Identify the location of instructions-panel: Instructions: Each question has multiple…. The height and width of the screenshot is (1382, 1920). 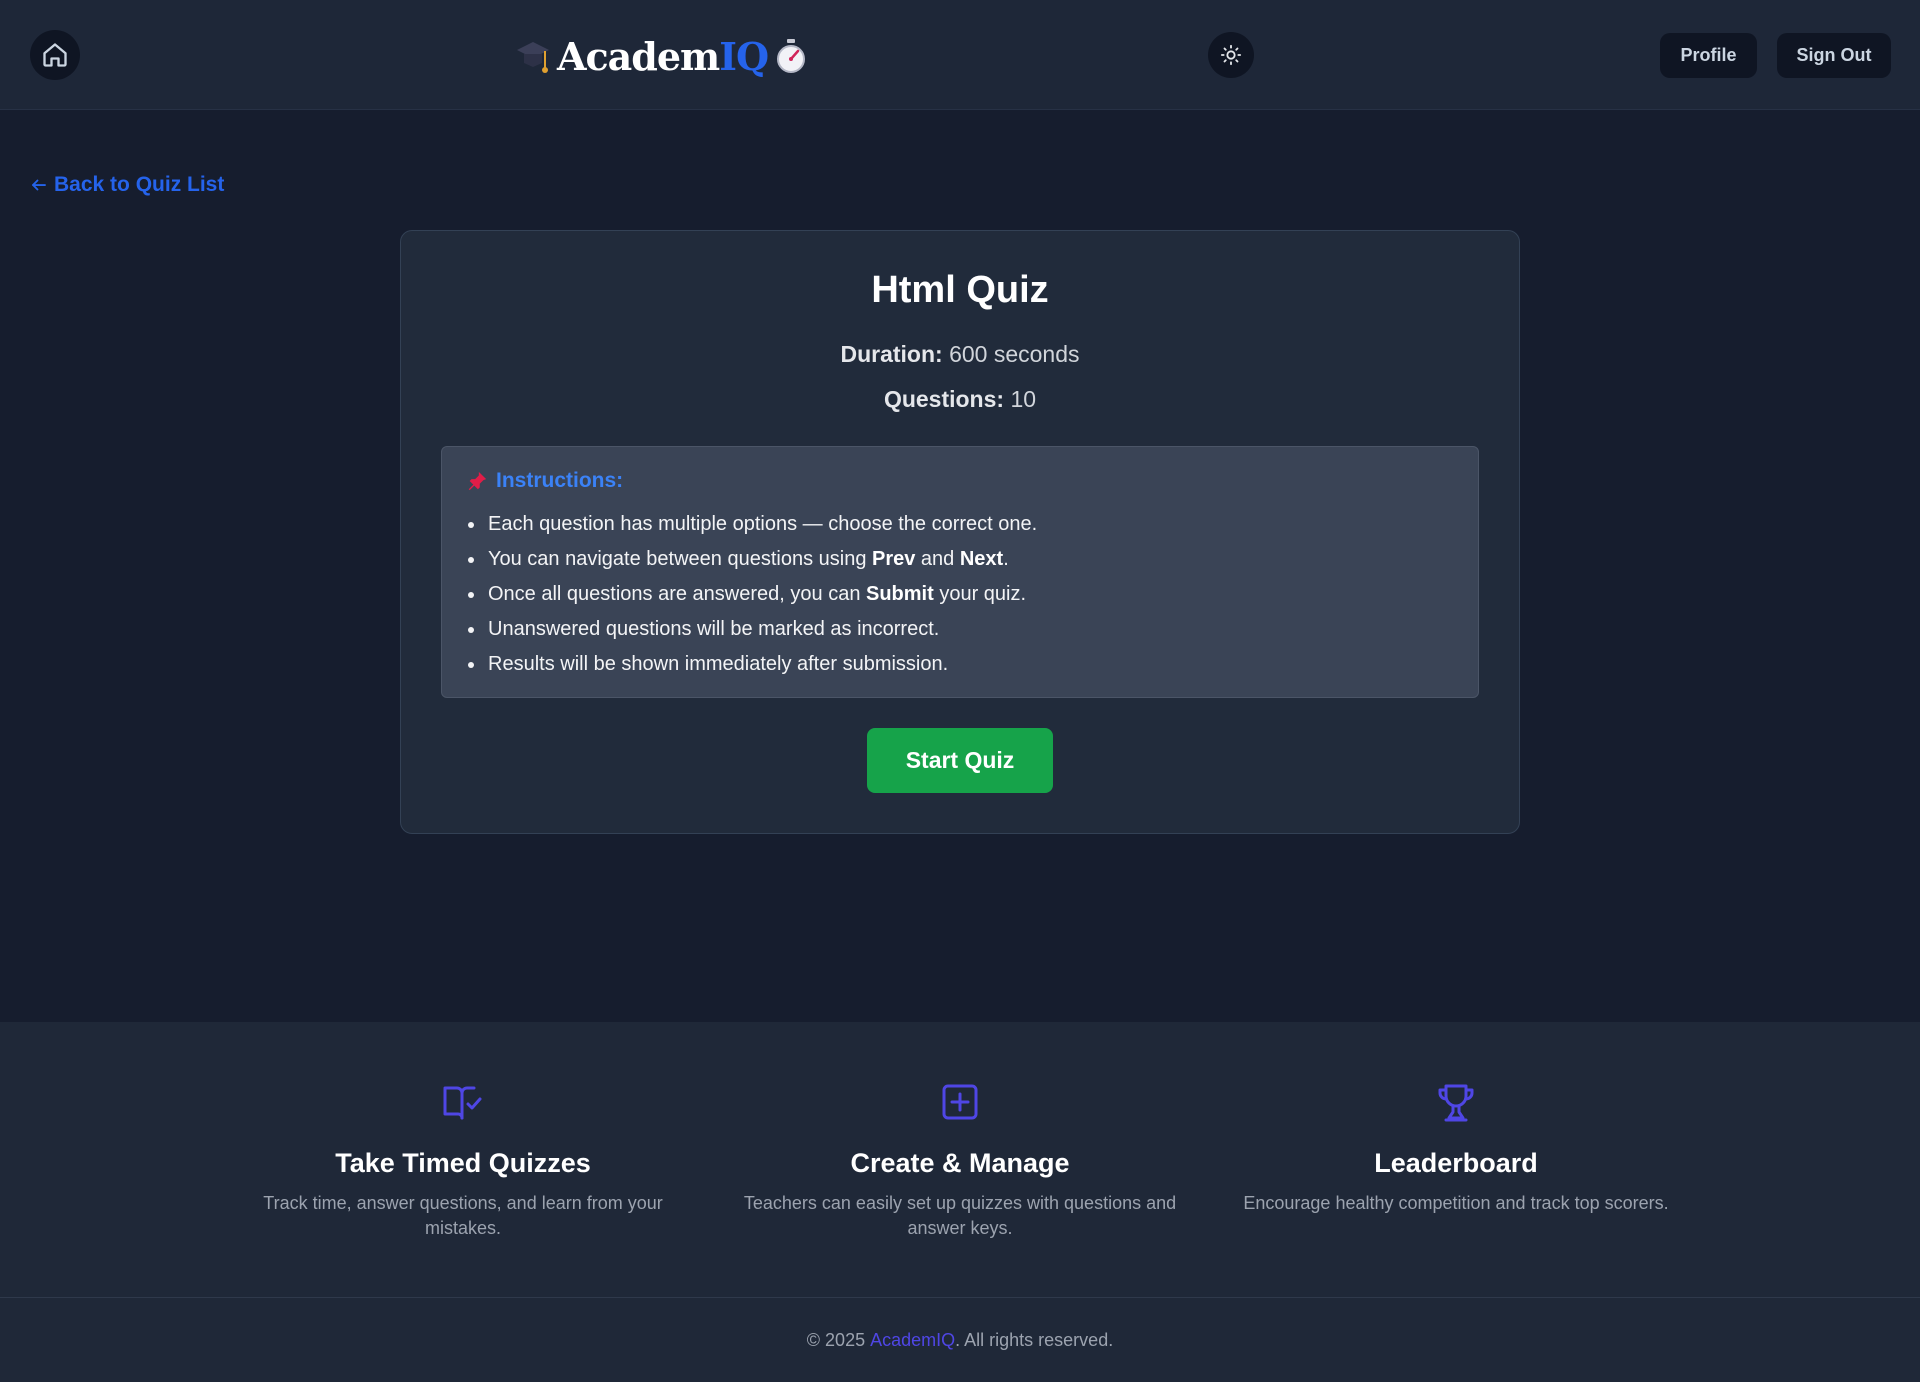
(960, 572).